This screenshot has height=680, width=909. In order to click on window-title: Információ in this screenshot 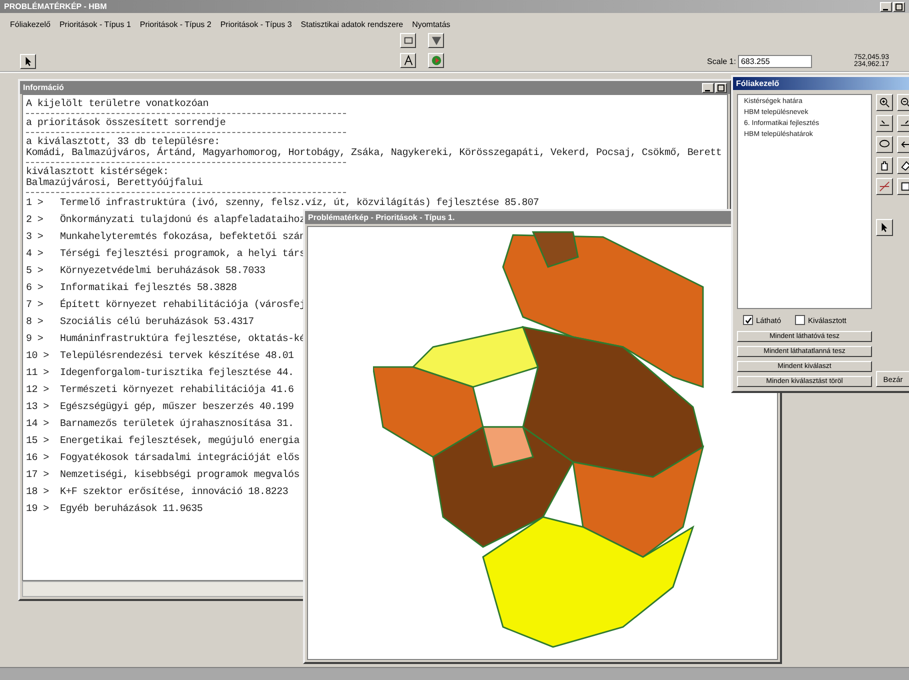, I will do `click(43, 87)`.